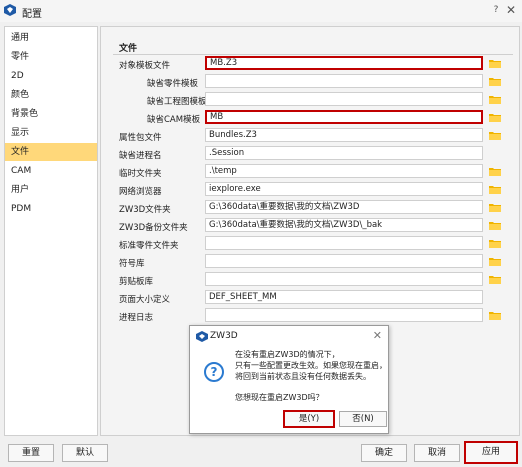 This screenshot has width=522, height=467. What do you see at coordinates (85, 453) in the screenshot?
I see `default-button: 默认` at bounding box center [85, 453].